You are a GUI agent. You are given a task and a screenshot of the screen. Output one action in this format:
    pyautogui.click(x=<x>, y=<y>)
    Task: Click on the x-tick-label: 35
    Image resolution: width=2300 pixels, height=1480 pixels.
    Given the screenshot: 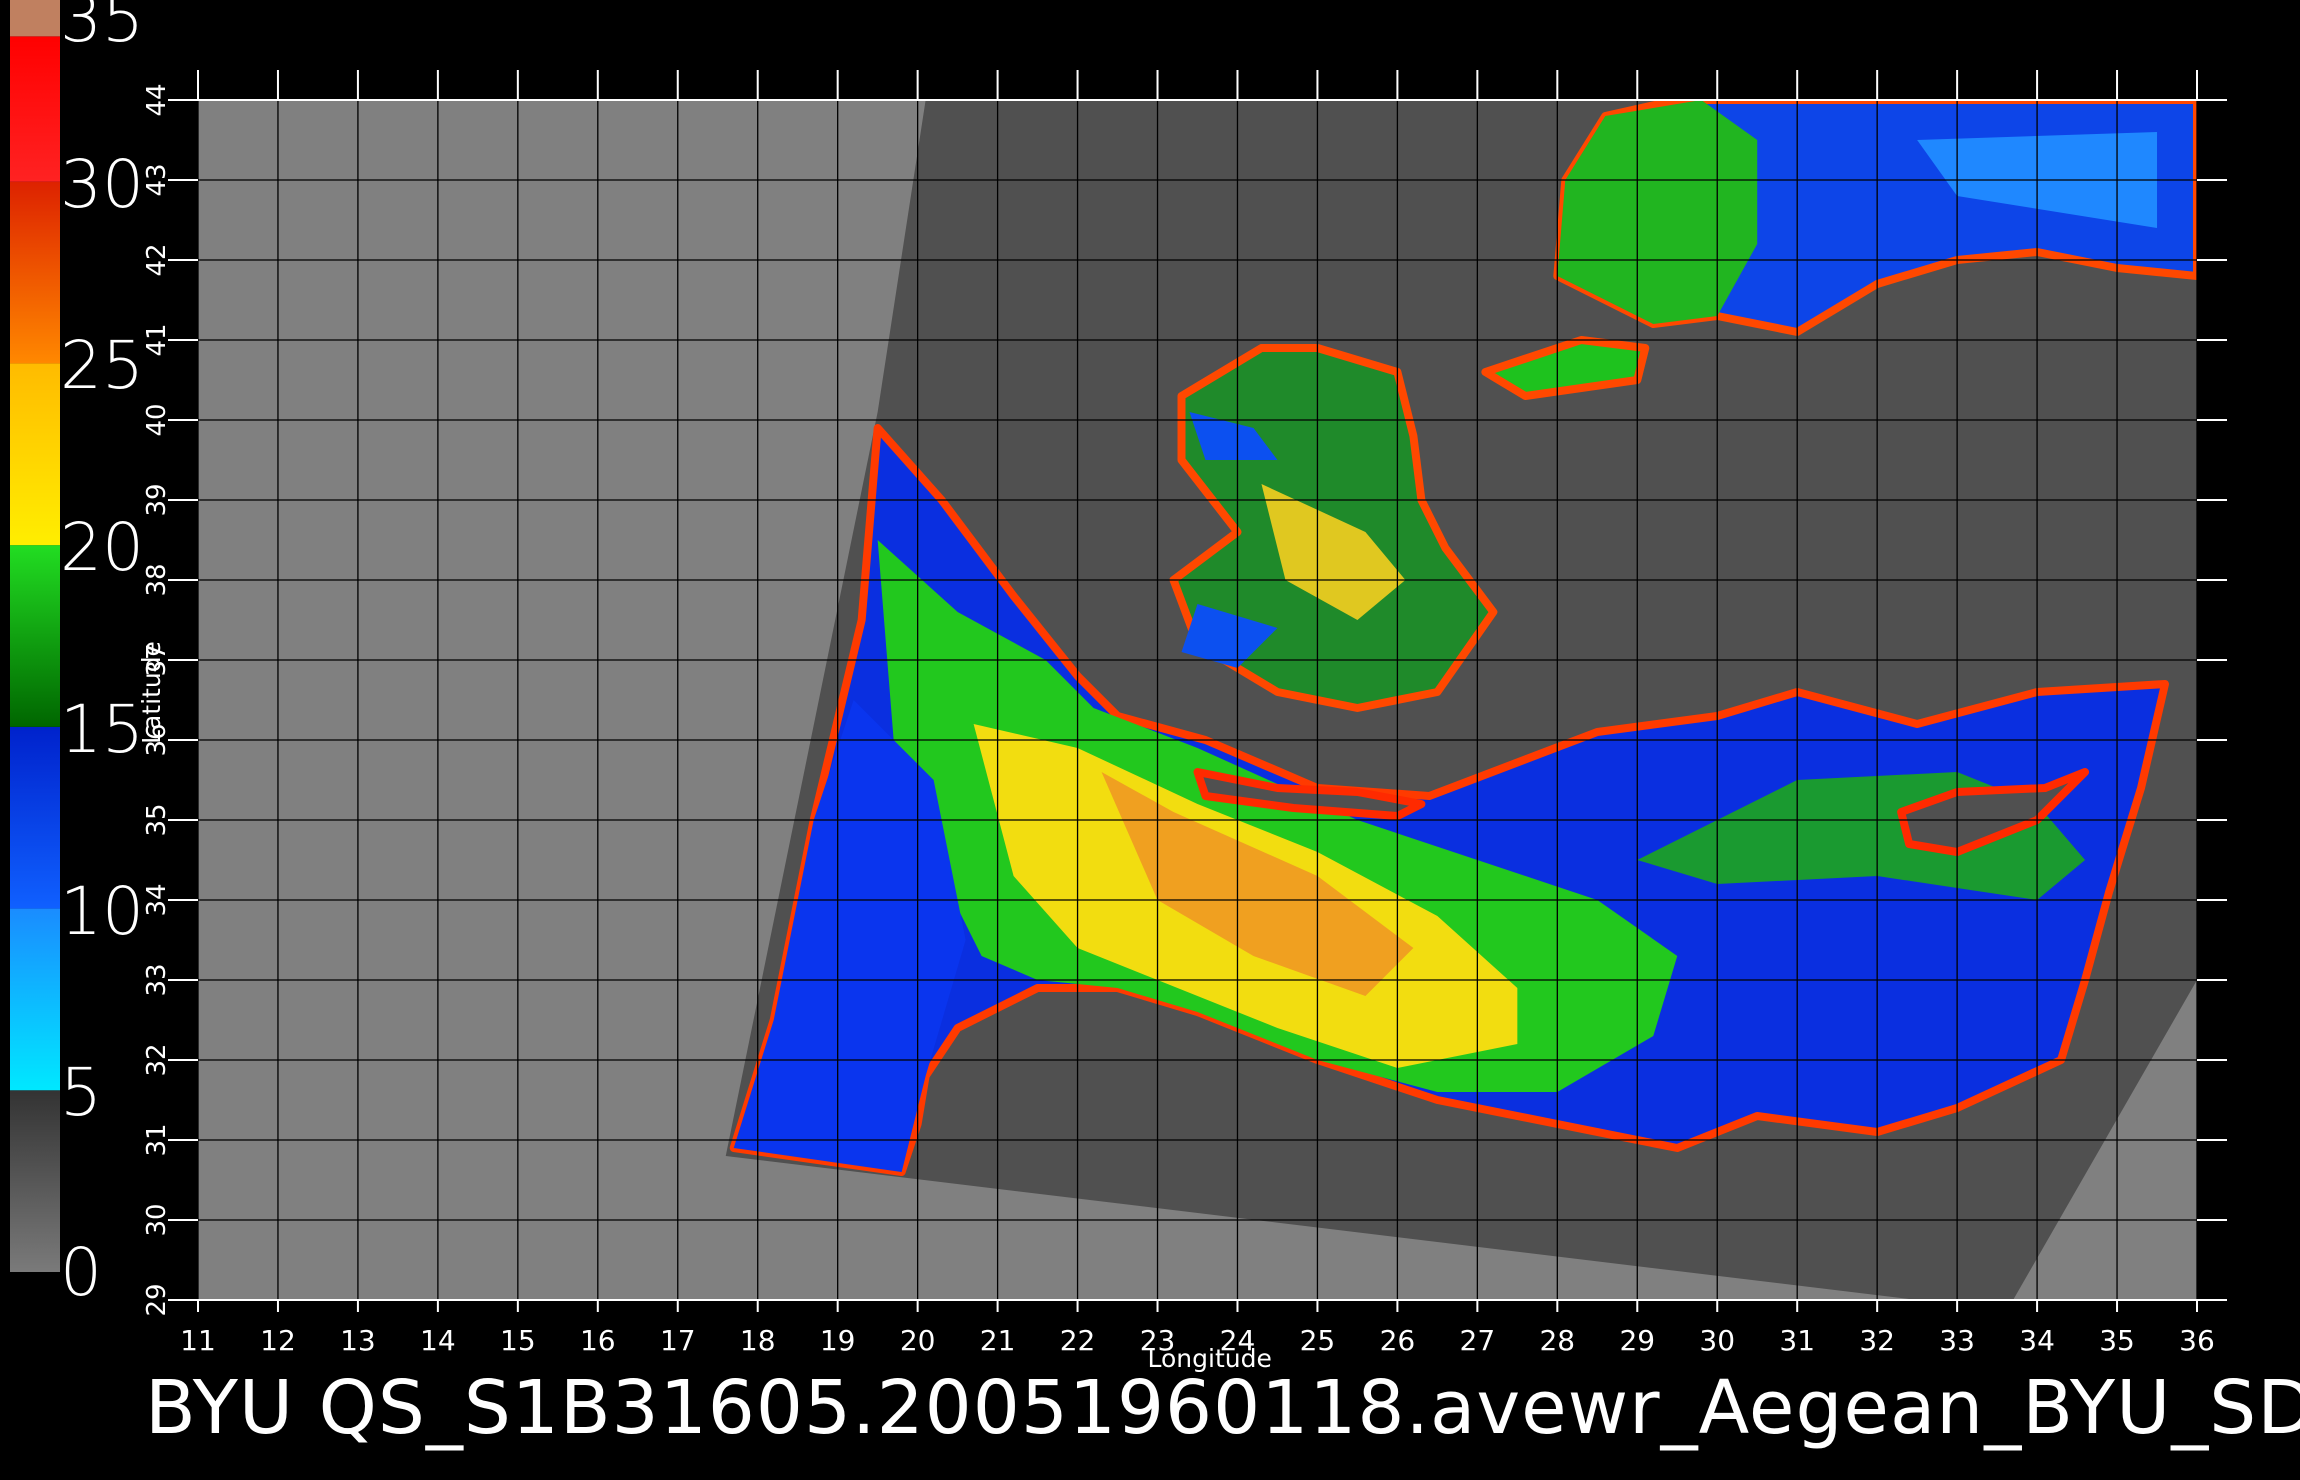 What is the action you would take?
    pyautogui.click(x=2117, y=1340)
    